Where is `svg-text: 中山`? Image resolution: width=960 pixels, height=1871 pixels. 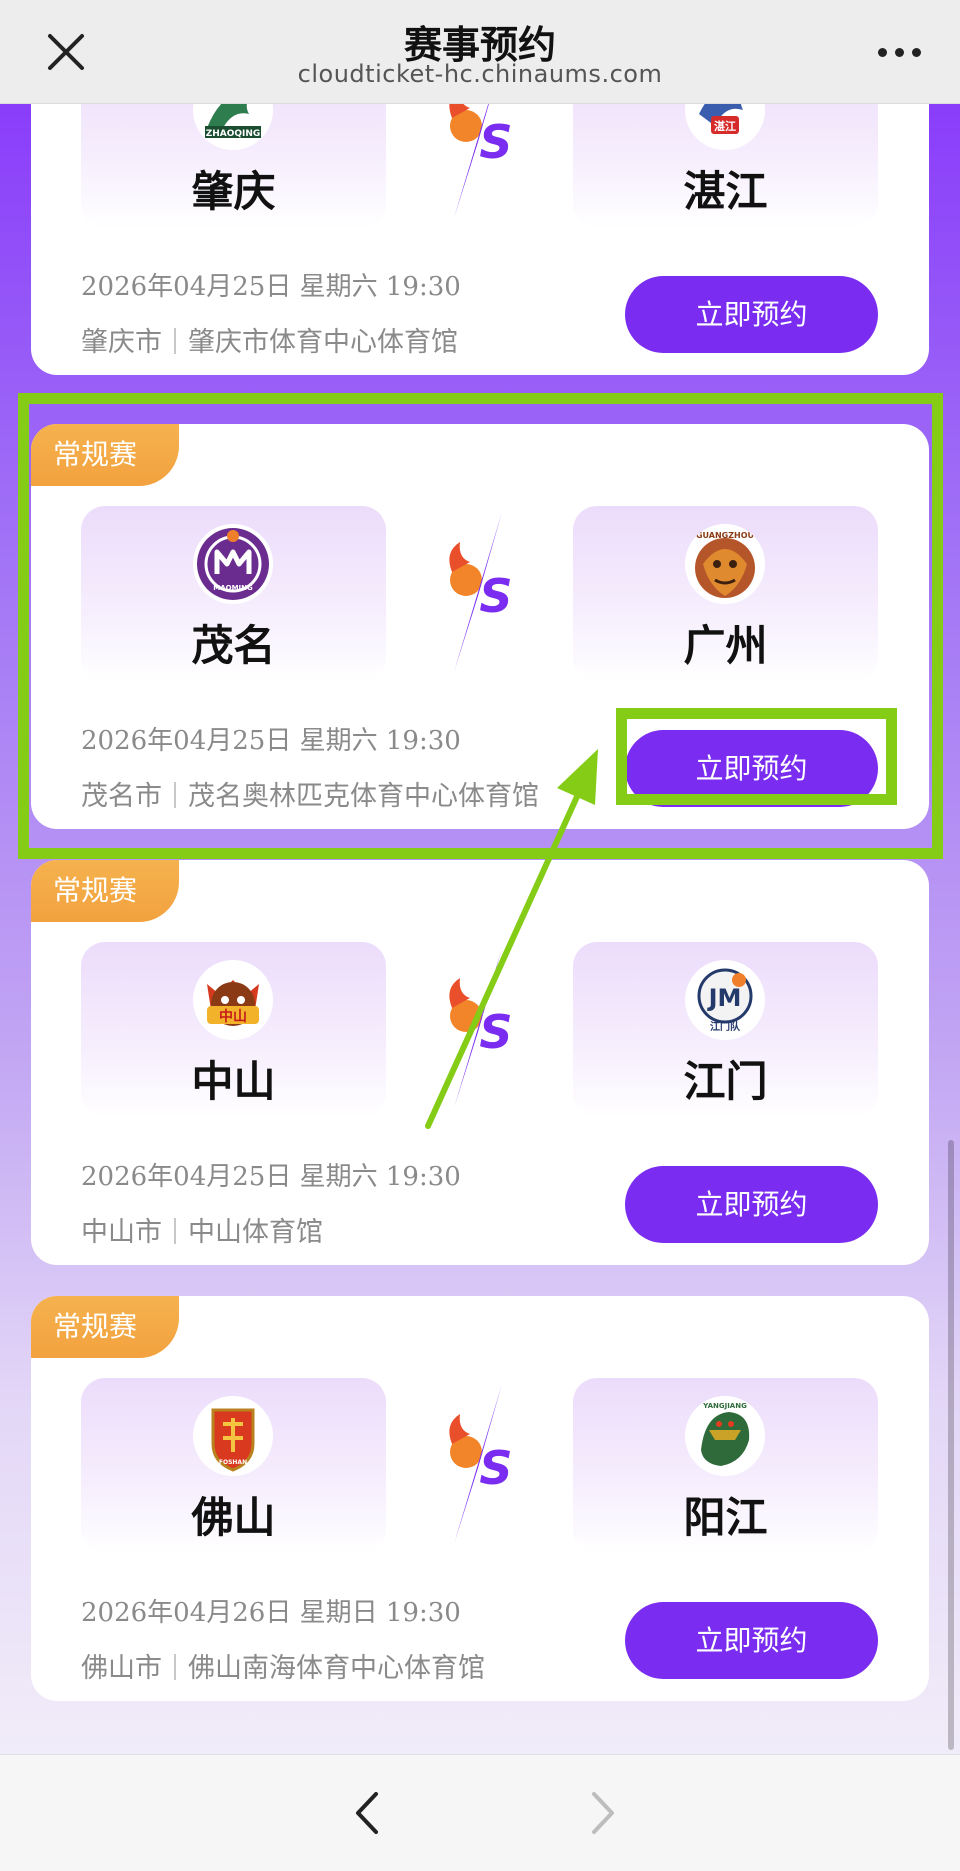 svg-text: 中山 is located at coordinates (233, 1016).